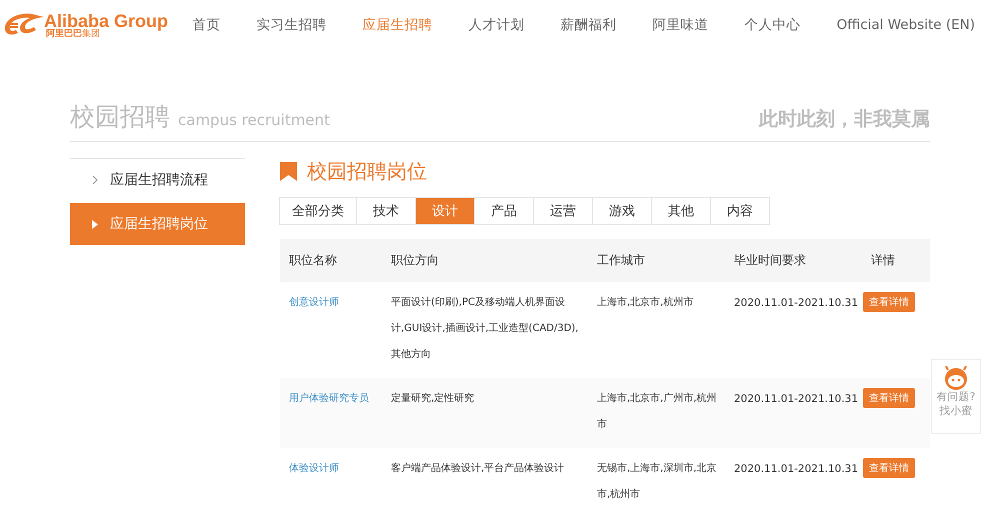  Describe the element at coordinates (621, 260) in the screenshot. I see `column-header: 工作城市` at that location.